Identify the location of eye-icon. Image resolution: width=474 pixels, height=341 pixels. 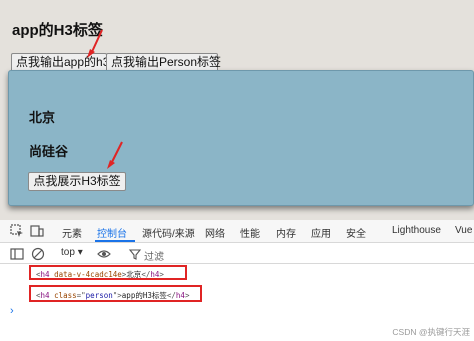
(104, 254).